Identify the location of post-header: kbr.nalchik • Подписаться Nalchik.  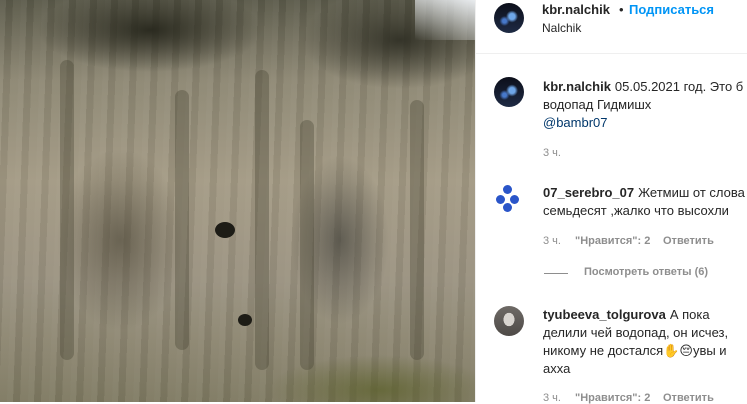
(611, 27).